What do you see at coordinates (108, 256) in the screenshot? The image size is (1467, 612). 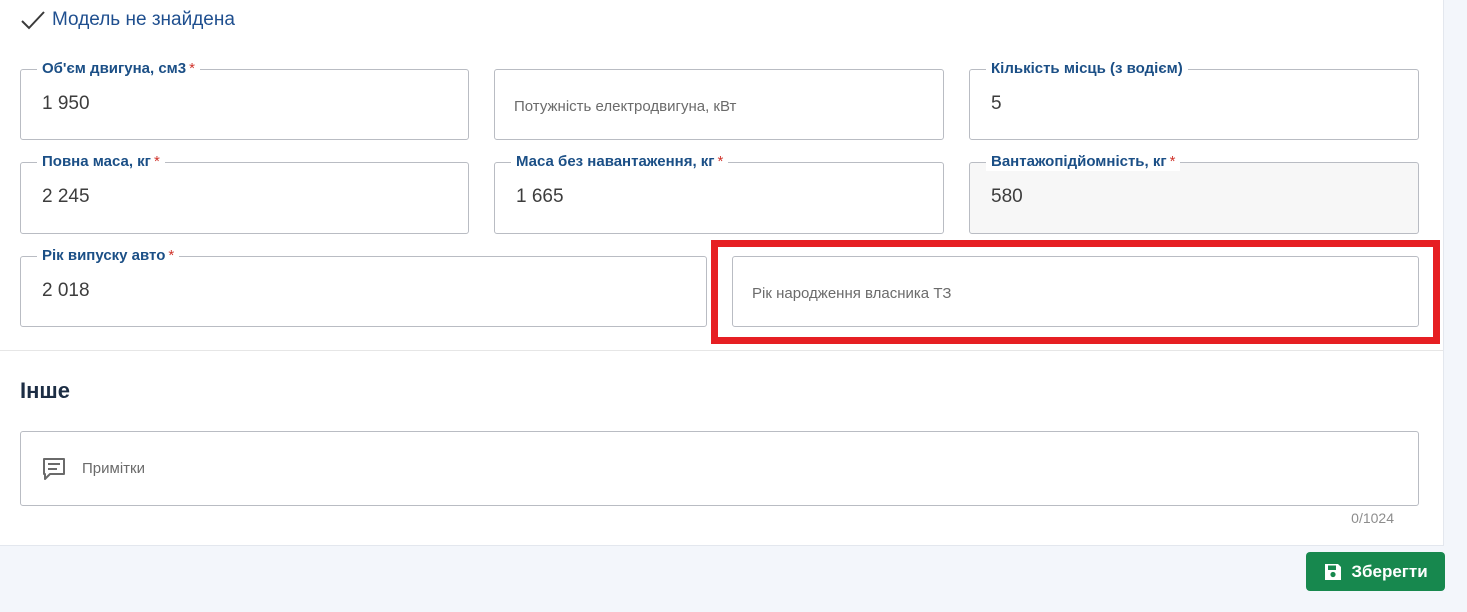 I see `year-label: Рік випуску авто *` at bounding box center [108, 256].